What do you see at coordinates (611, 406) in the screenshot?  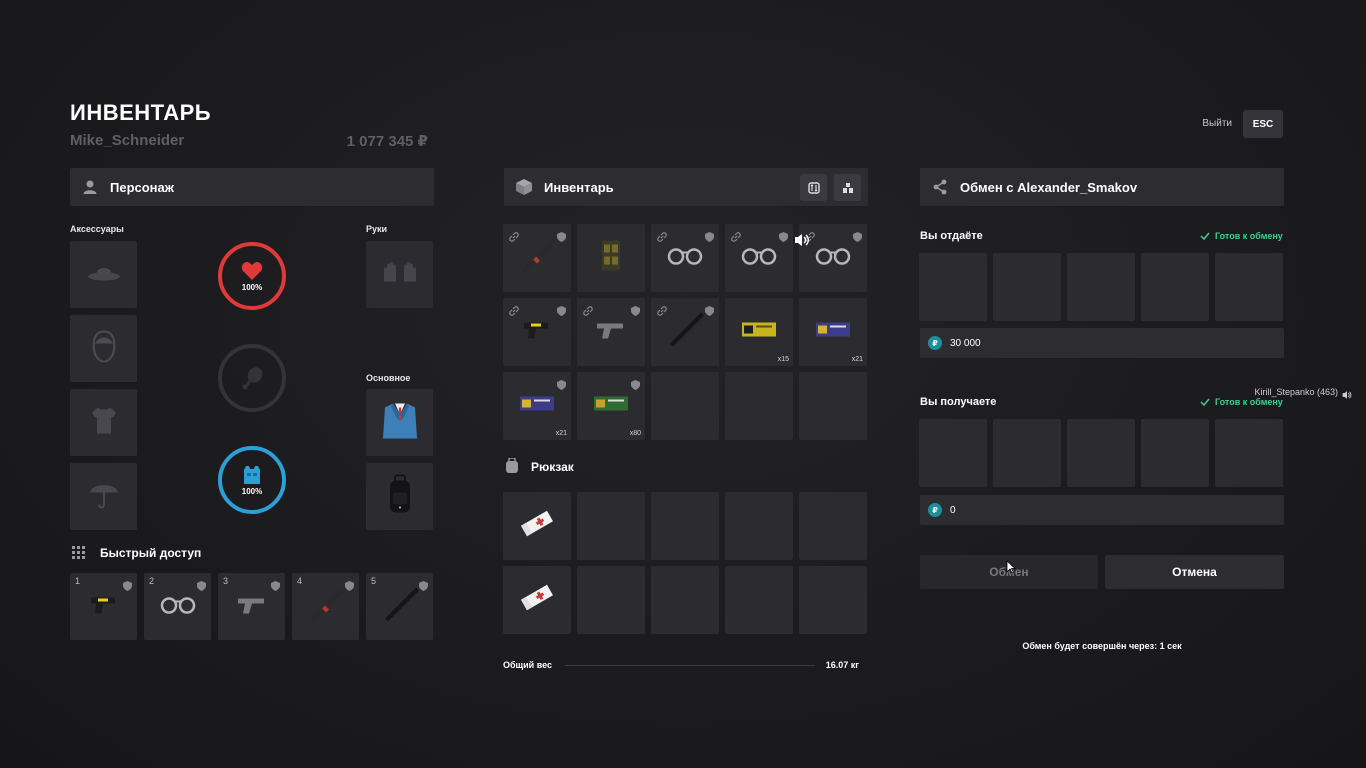 I see `inventory-slot: x80` at bounding box center [611, 406].